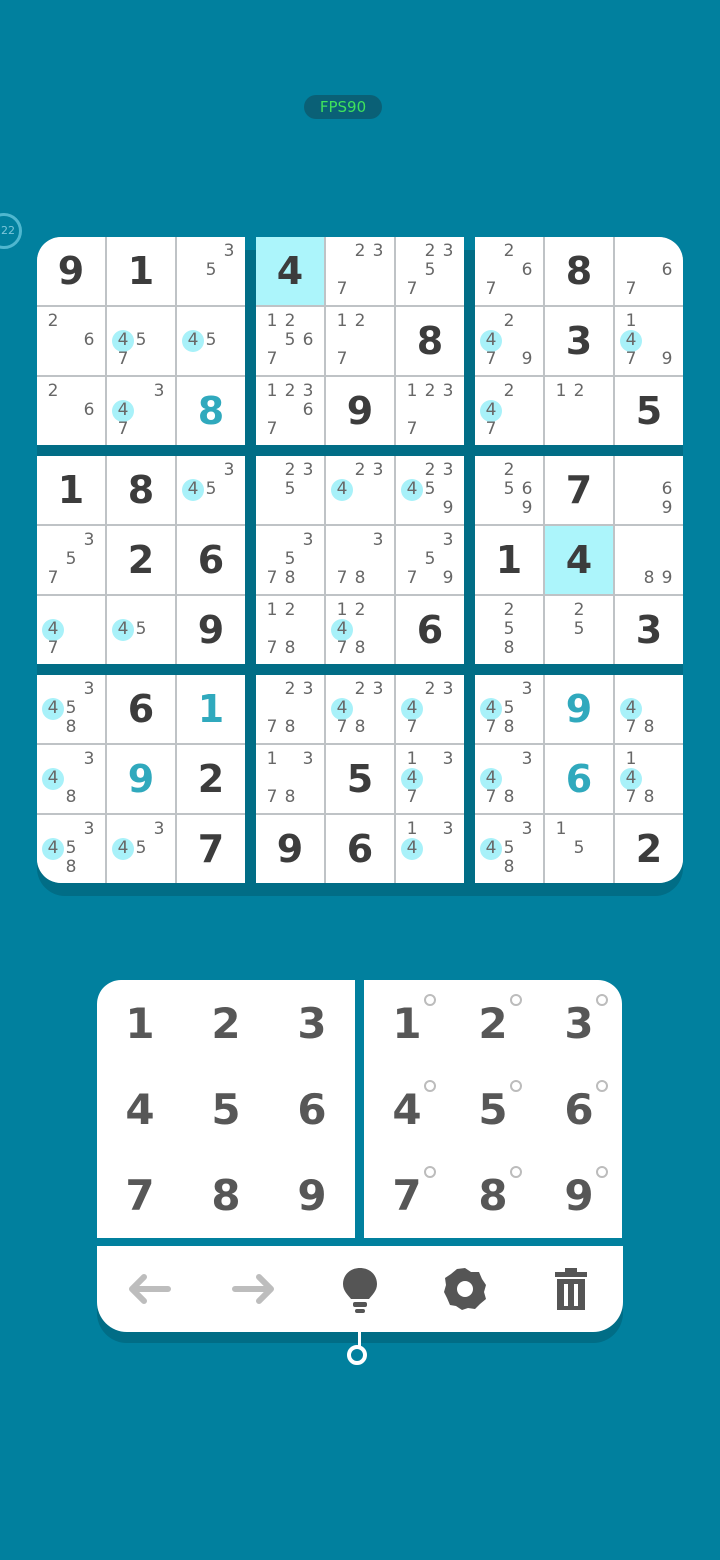 This screenshot has width=720, height=1560. Describe the element at coordinates (290, 630) in the screenshot. I see `sudoku-cell: 1278` at that location.